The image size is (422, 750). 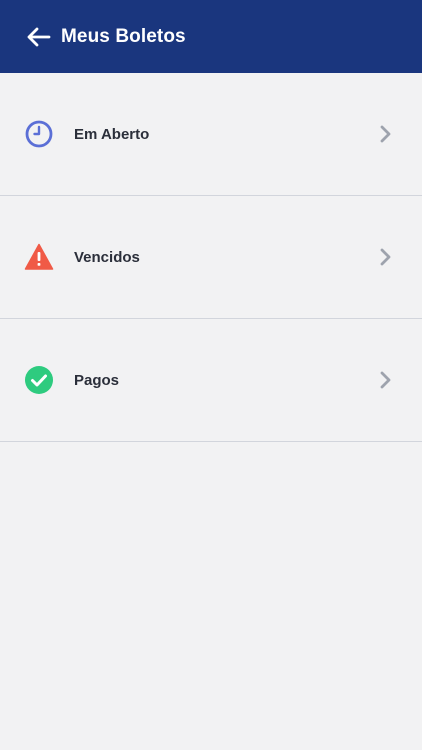 I want to click on arrow-left-icon, so click(x=39, y=36).